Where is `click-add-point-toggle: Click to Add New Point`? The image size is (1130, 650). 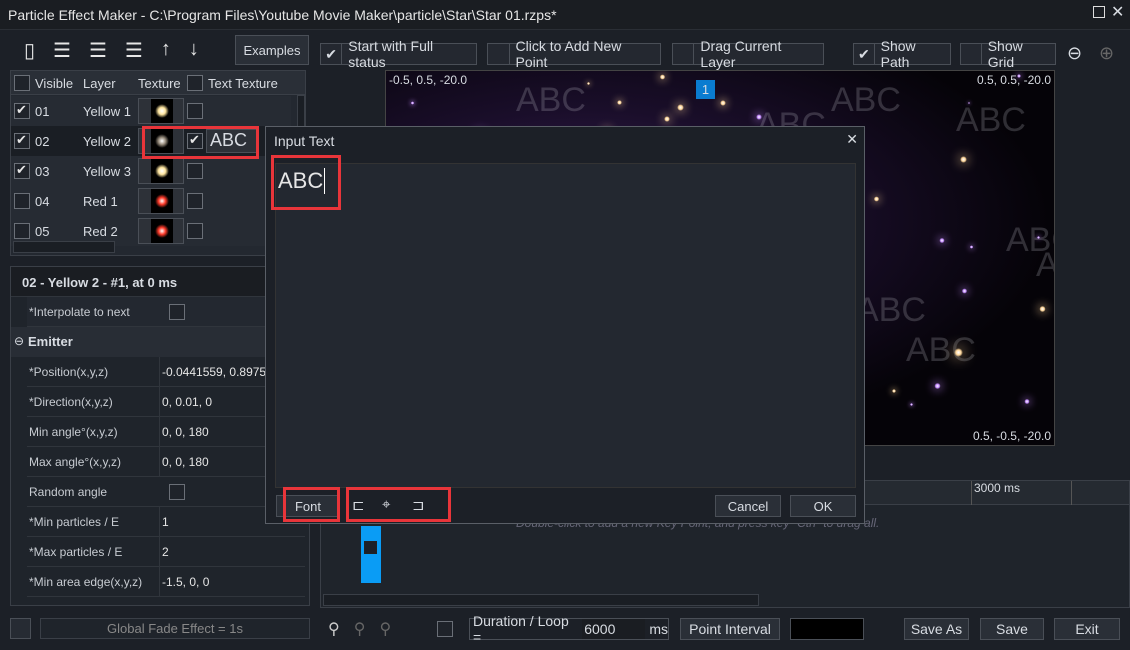 click-add-point-toggle: Click to Add New Point is located at coordinates (574, 54).